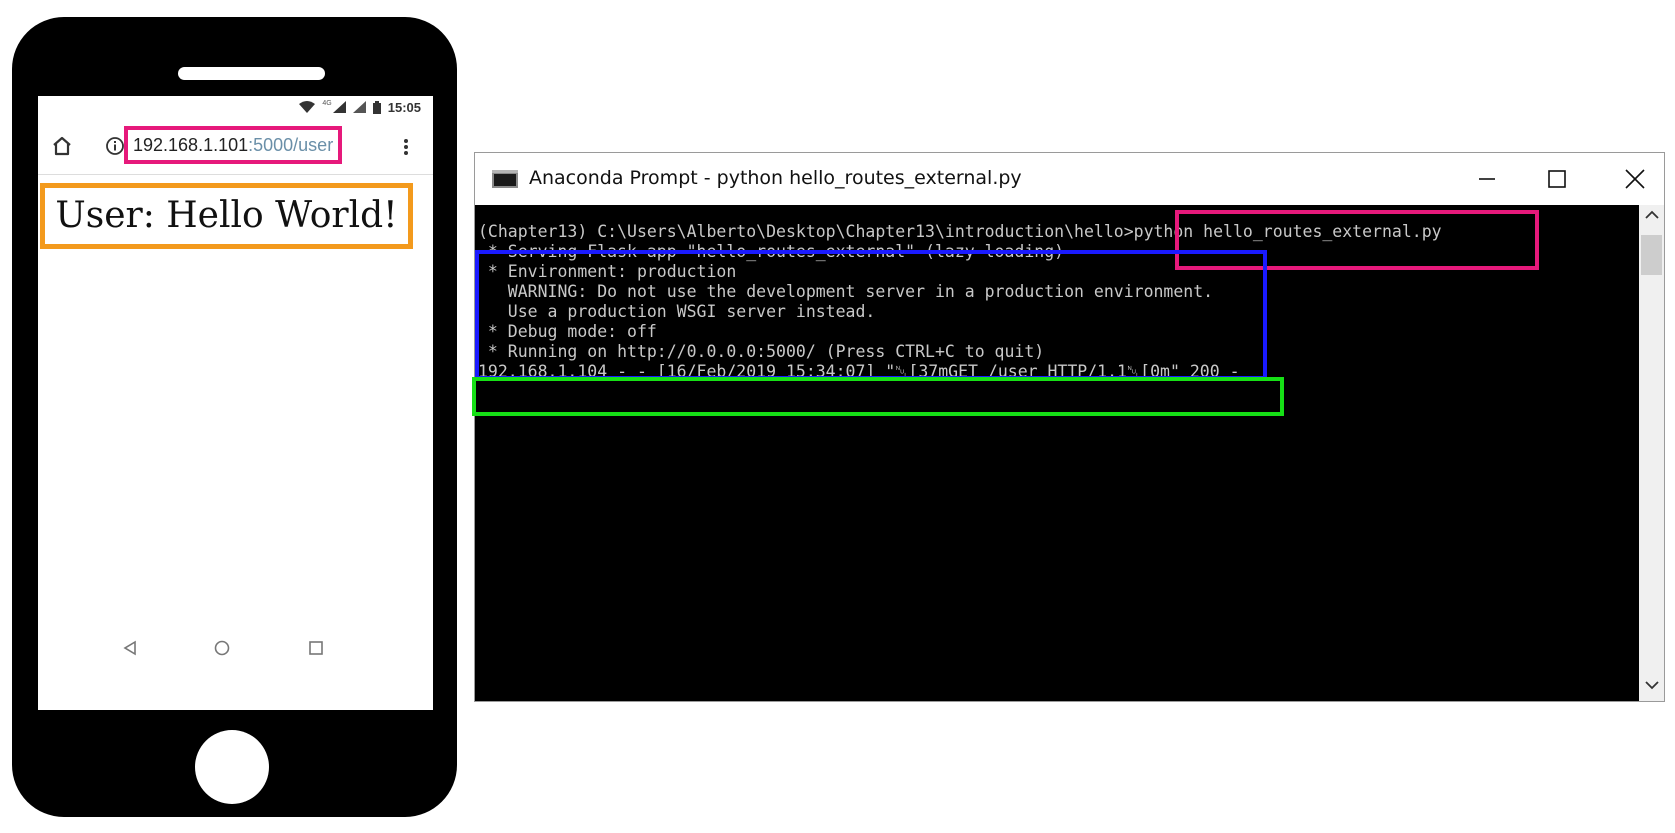 The height and width of the screenshot is (833, 1675). I want to click on signal-icon, so click(339, 107).